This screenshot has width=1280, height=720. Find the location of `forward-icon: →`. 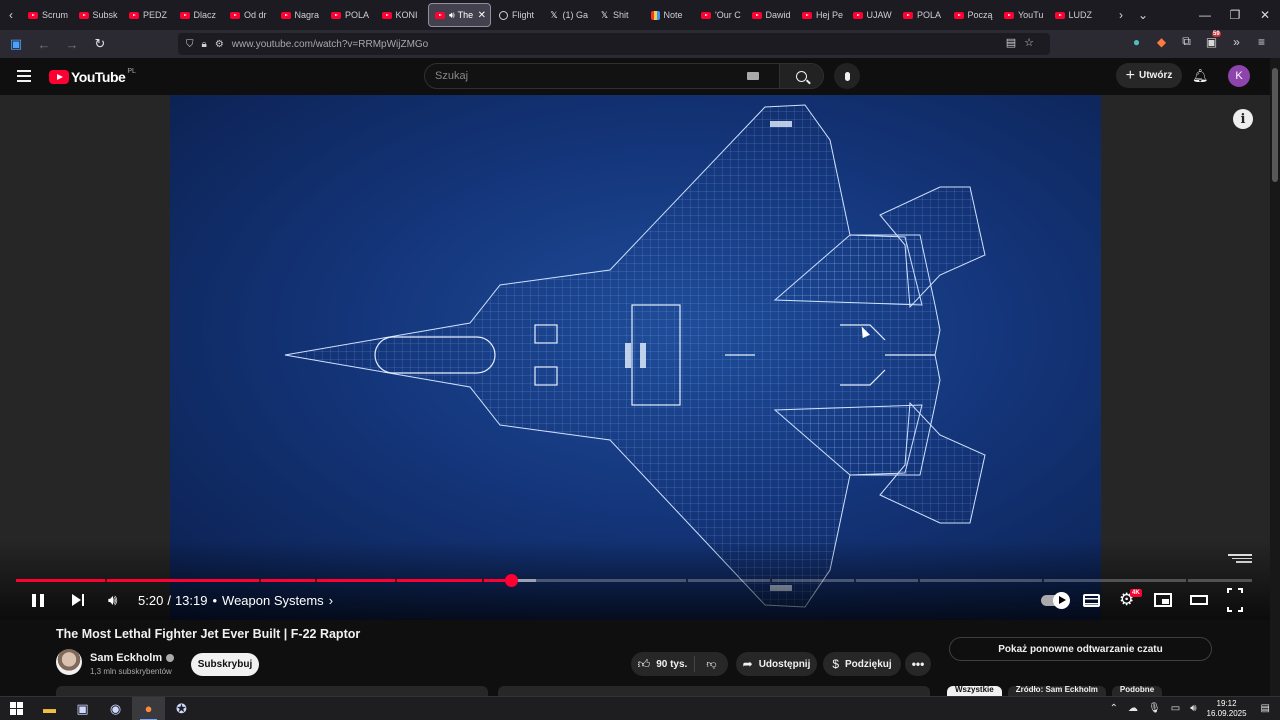

forward-icon: → is located at coordinates (72, 44).